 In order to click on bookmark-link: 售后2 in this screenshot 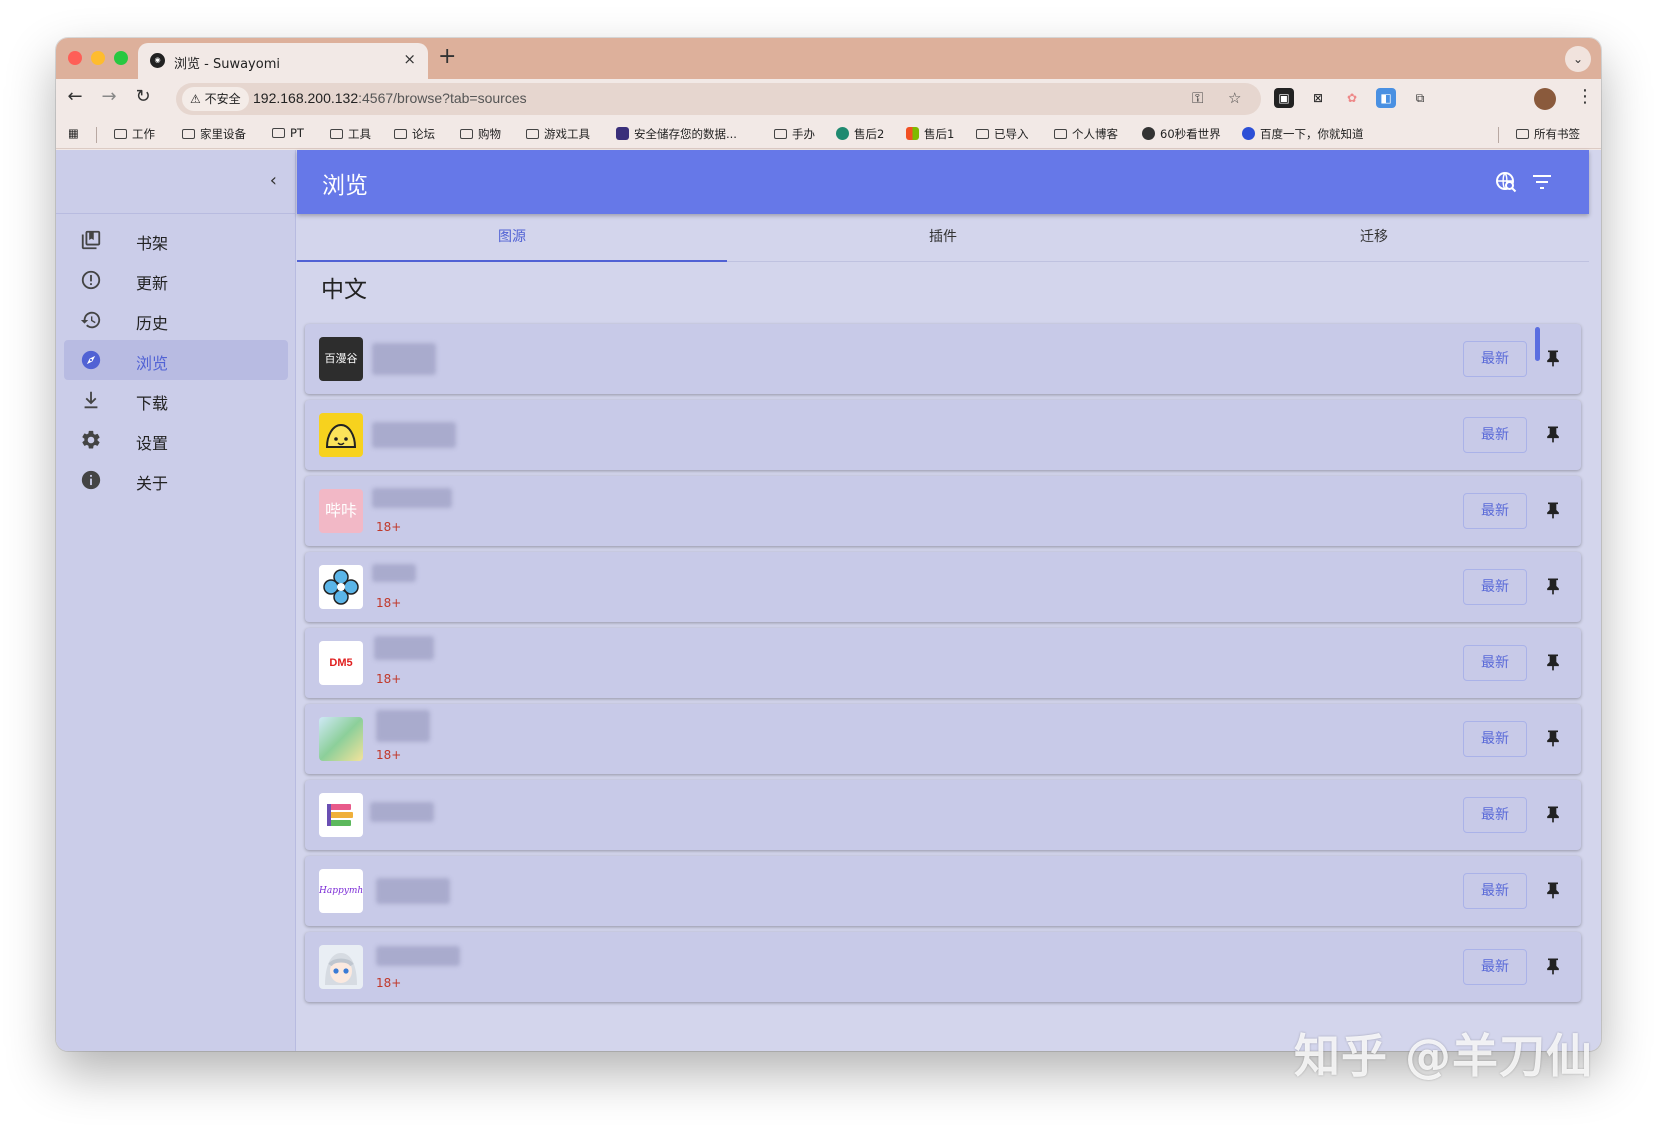, I will do `click(860, 134)`.